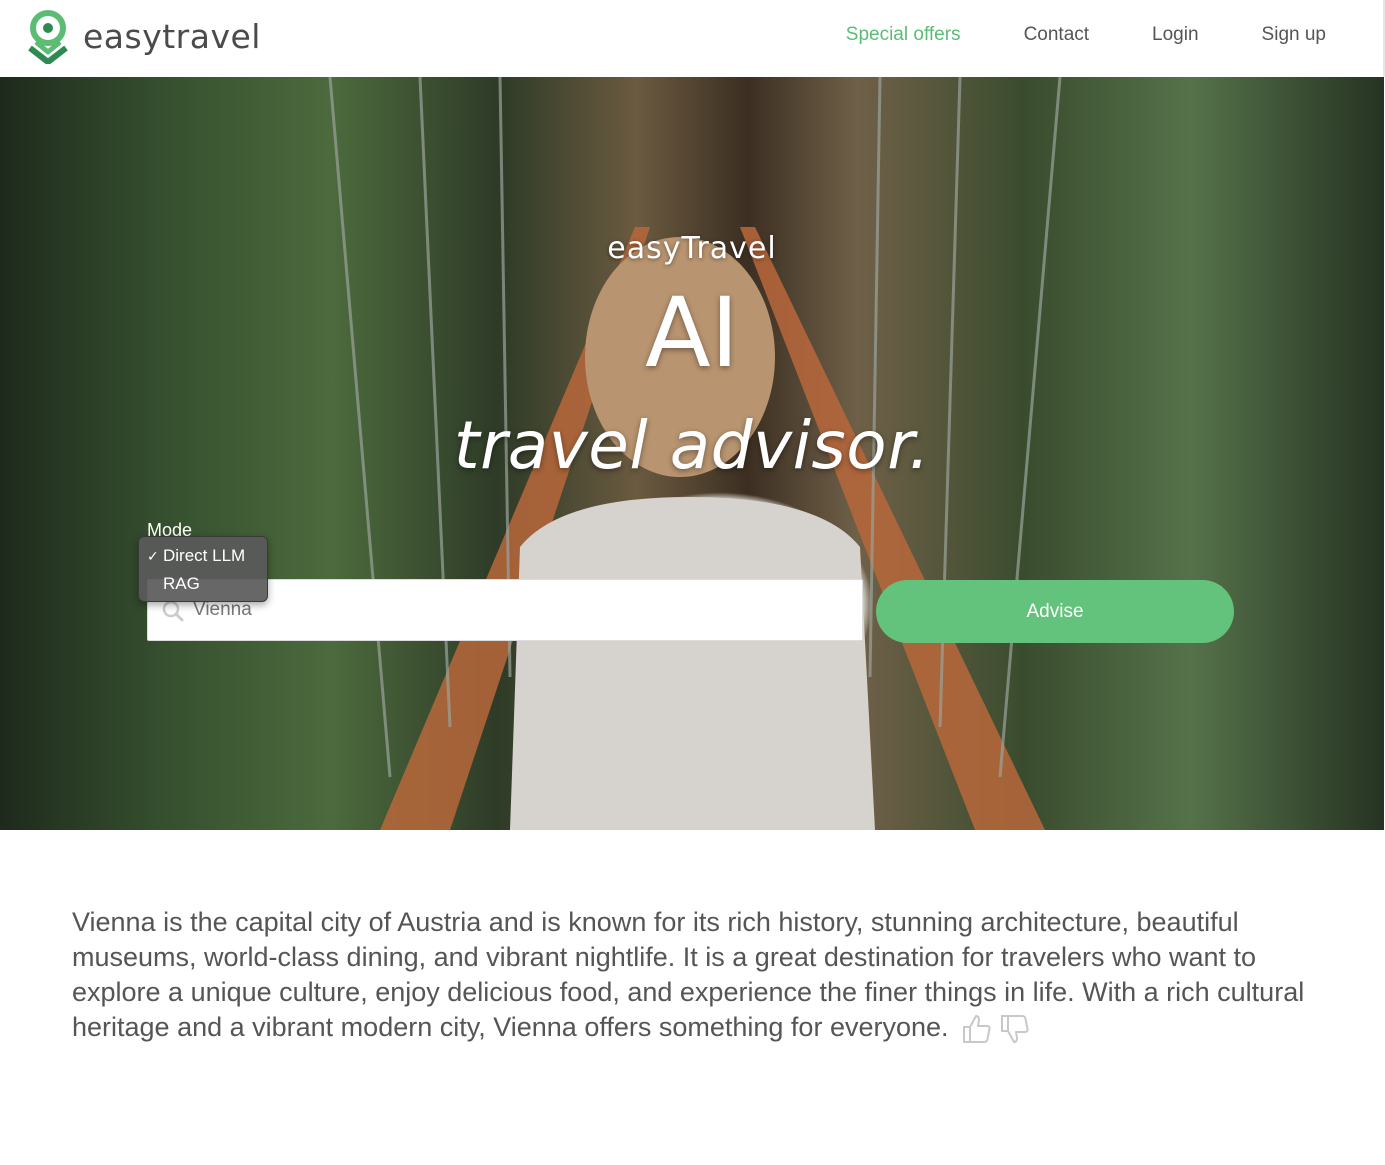  Describe the element at coordinates (692, 248) in the screenshot. I see `hero-title-brand: easyTravel` at that location.